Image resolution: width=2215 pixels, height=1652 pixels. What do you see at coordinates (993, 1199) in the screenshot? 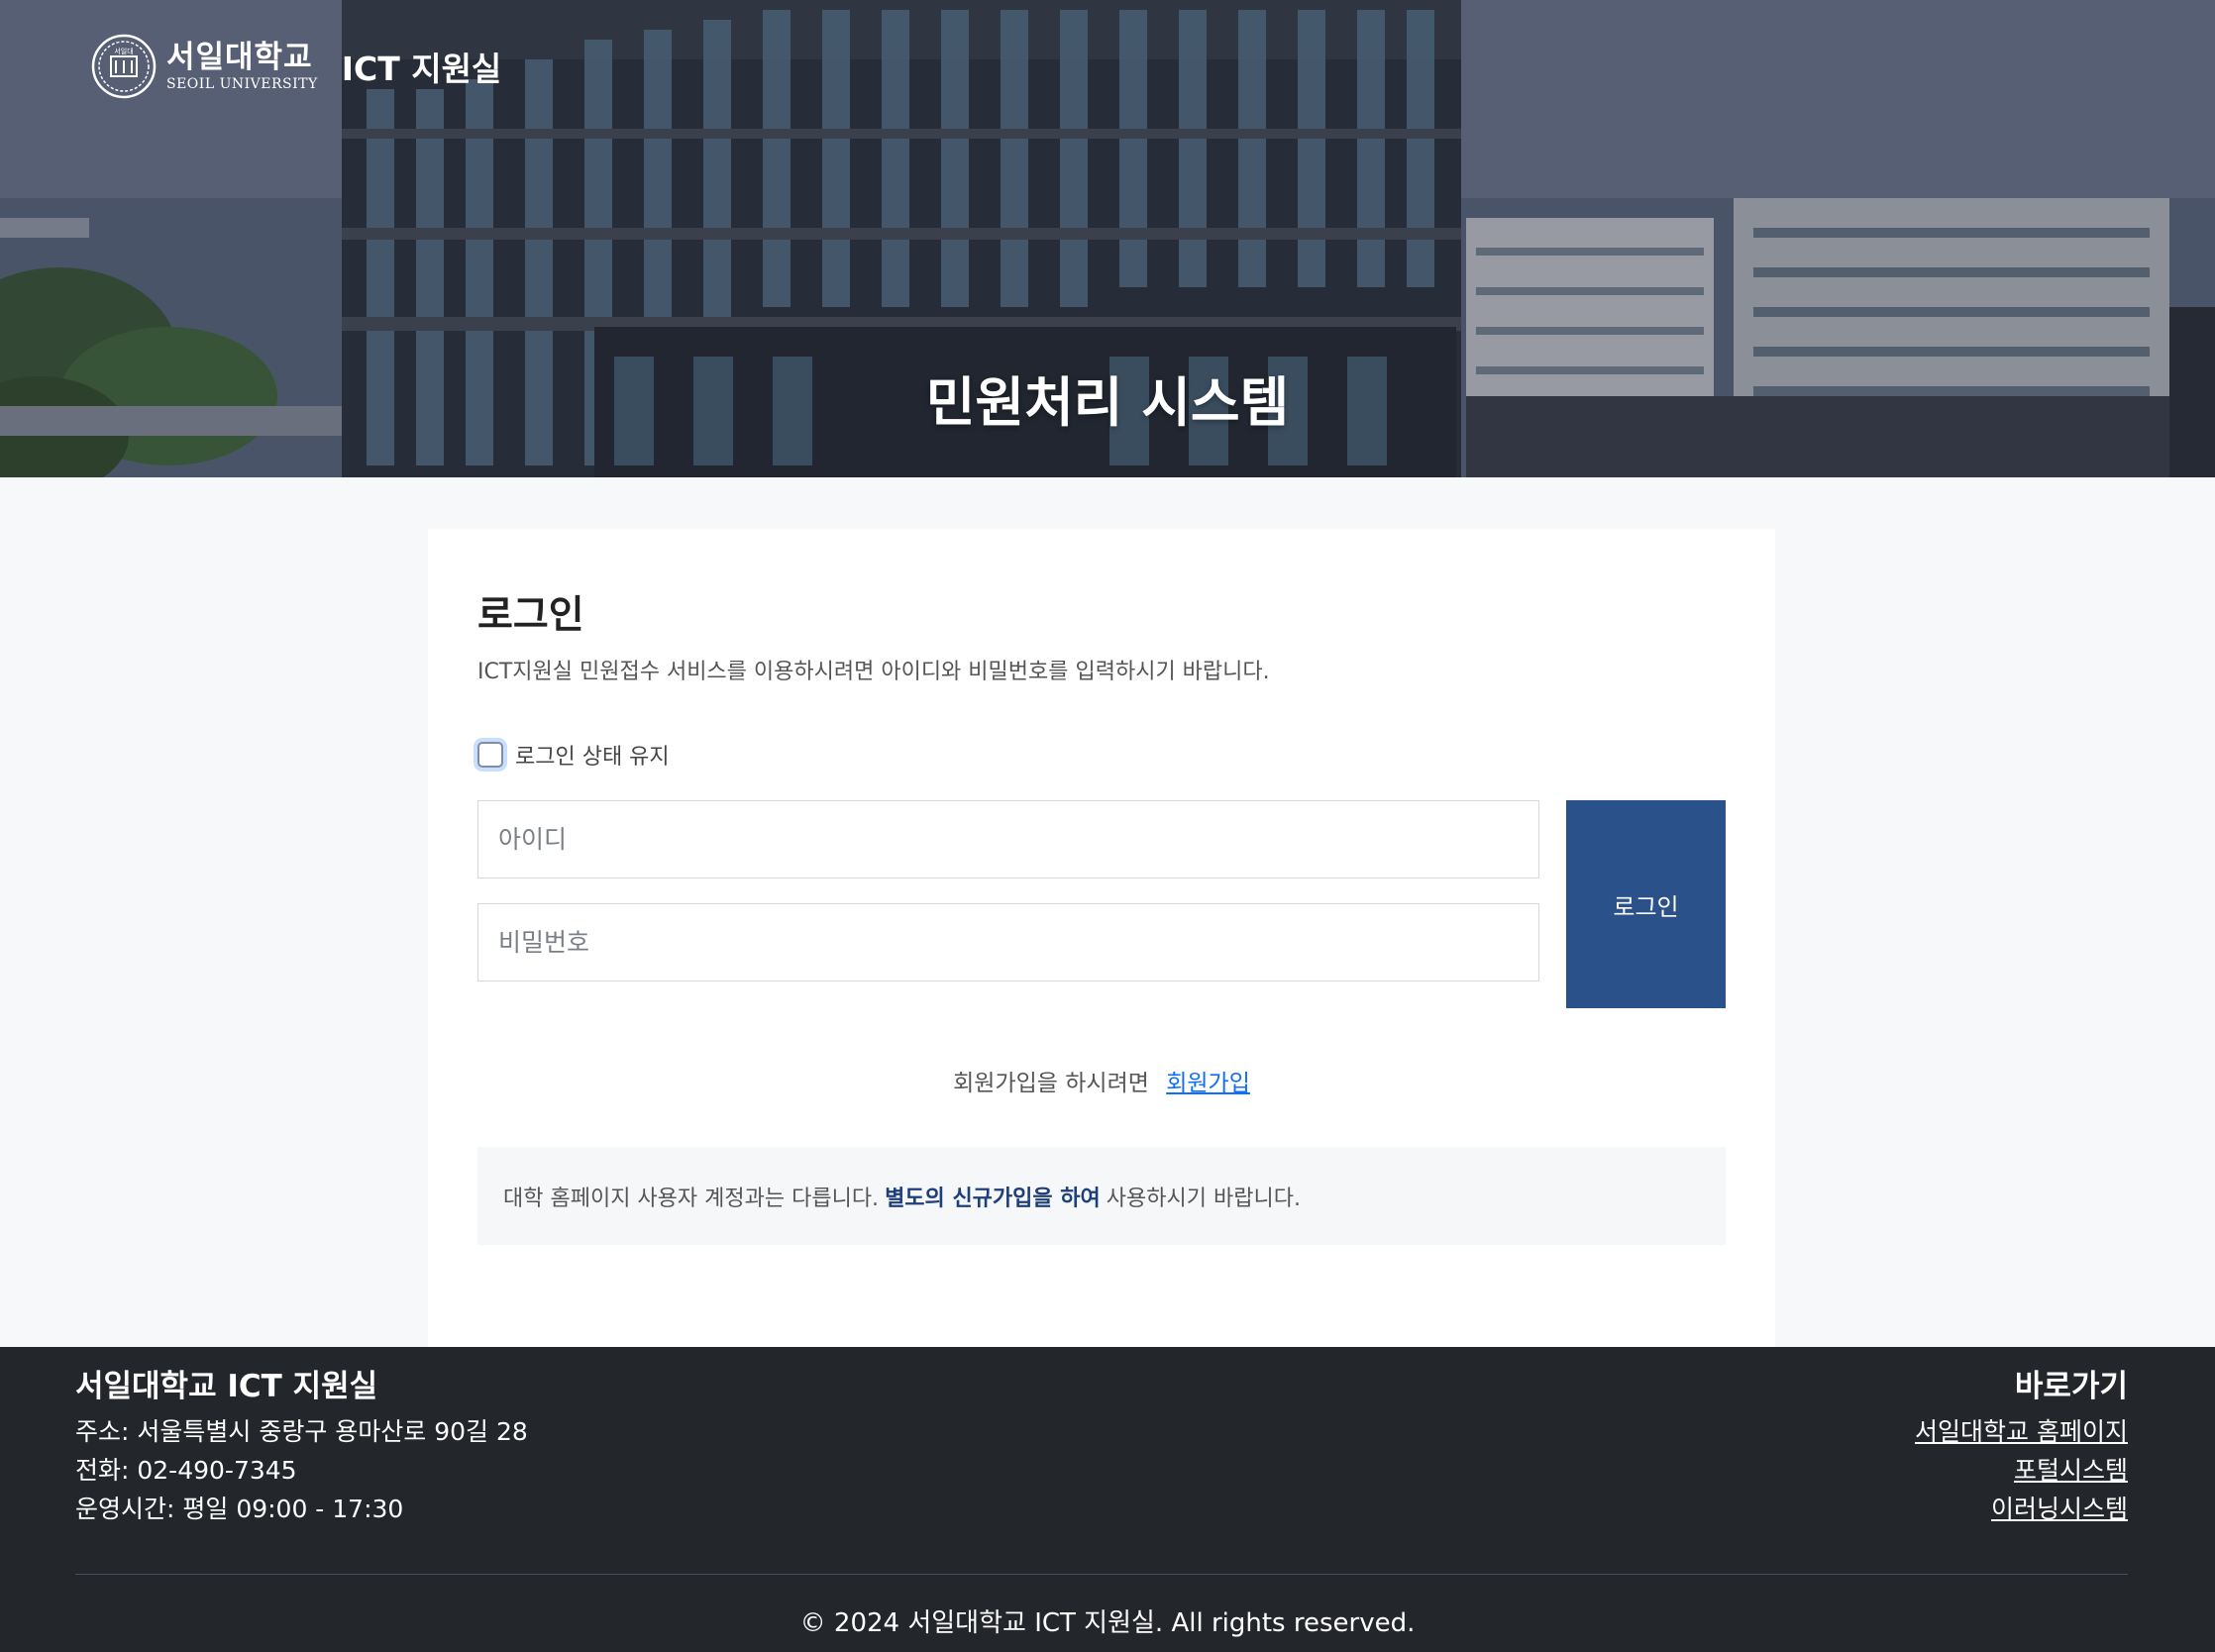
I see `notice-emphasis: 별도의 신규가입을 하여` at bounding box center [993, 1199].